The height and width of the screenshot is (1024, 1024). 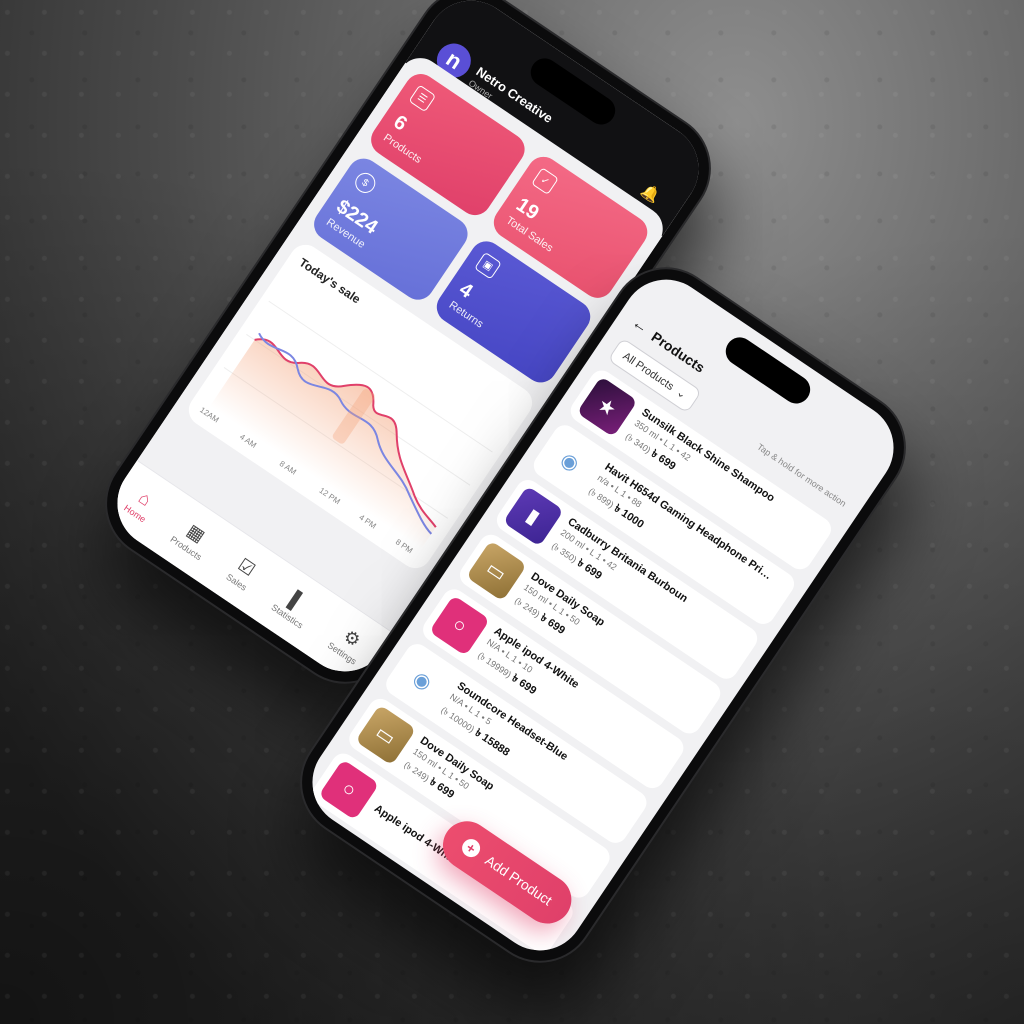 I want to click on home-icon: ⌂, so click(x=145, y=498).